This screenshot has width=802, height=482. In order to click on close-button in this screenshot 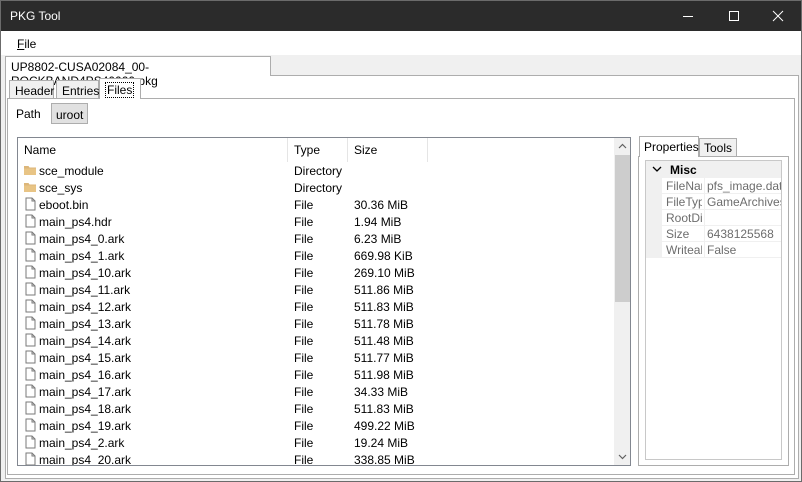, I will do `click(778, 16)`.